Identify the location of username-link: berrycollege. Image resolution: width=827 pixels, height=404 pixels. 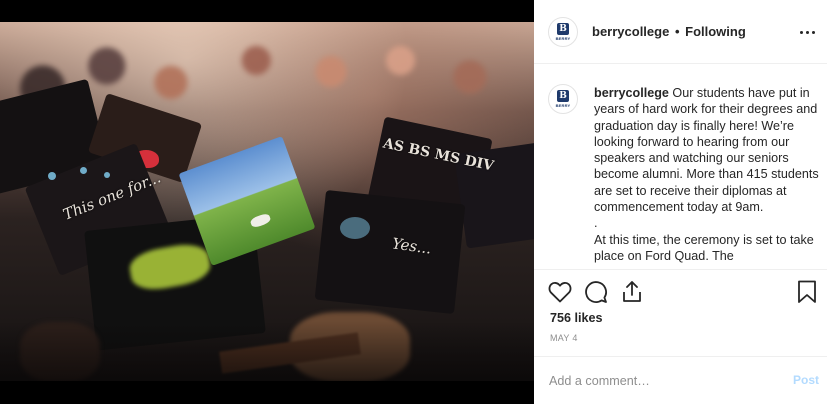
(630, 31).